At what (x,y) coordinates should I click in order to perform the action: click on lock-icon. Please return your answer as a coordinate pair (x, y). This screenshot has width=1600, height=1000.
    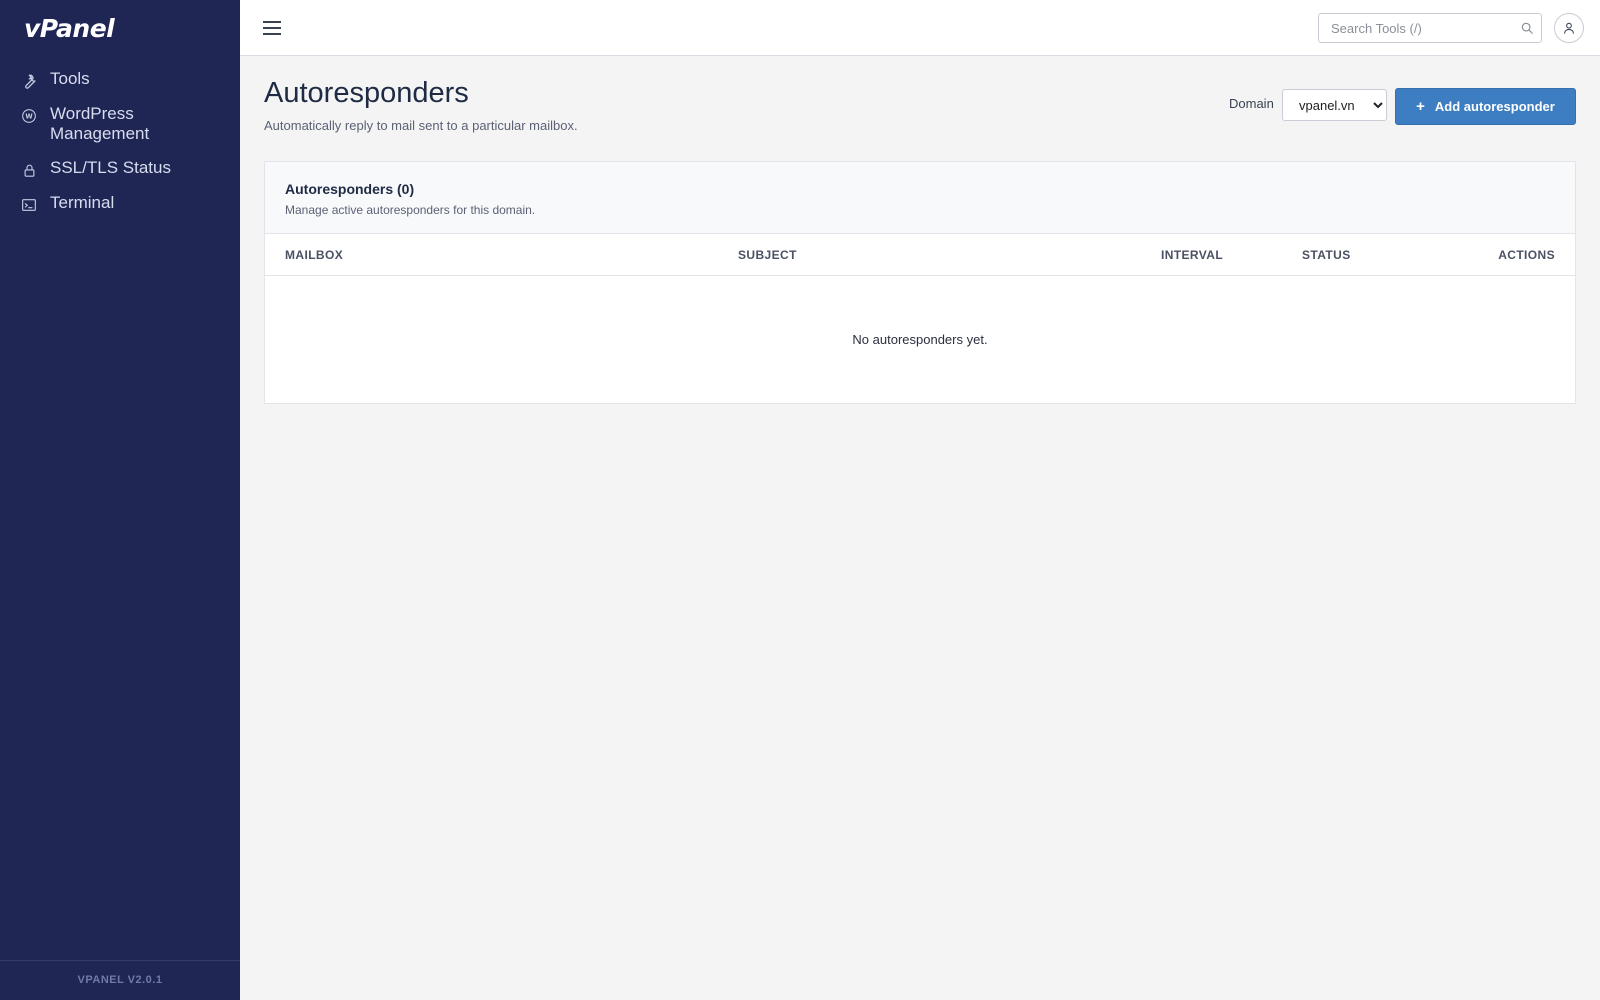
    Looking at the image, I should click on (29, 170).